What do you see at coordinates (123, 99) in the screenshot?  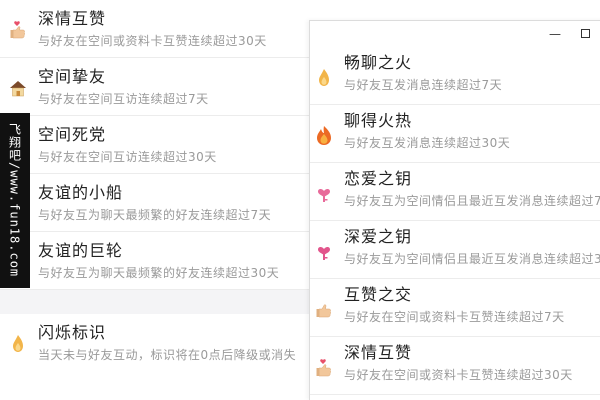 I see `badge-description: 与好友在空间互访连续超过7天` at bounding box center [123, 99].